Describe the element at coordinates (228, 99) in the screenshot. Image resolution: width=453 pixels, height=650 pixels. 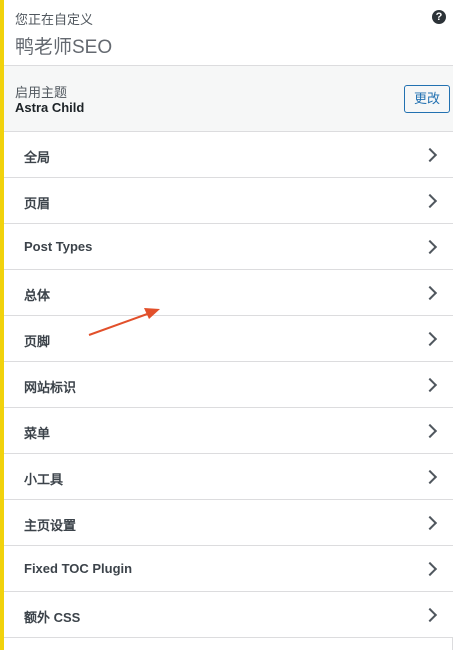
I see `active-theme-section: 启用主题 Astra Child 更改` at that location.